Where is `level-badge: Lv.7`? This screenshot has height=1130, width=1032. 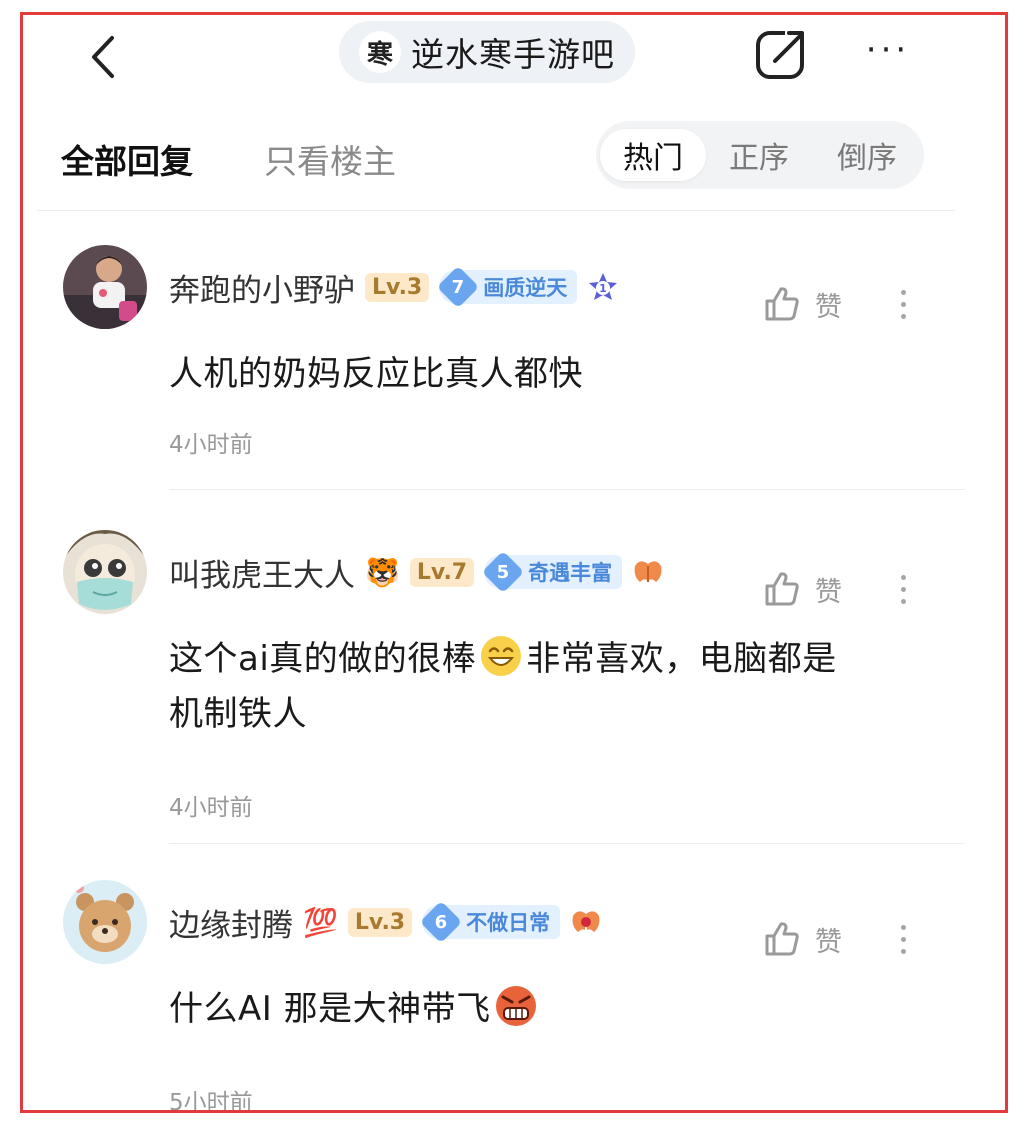 level-badge: Lv.7 is located at coordinates (442, 572).